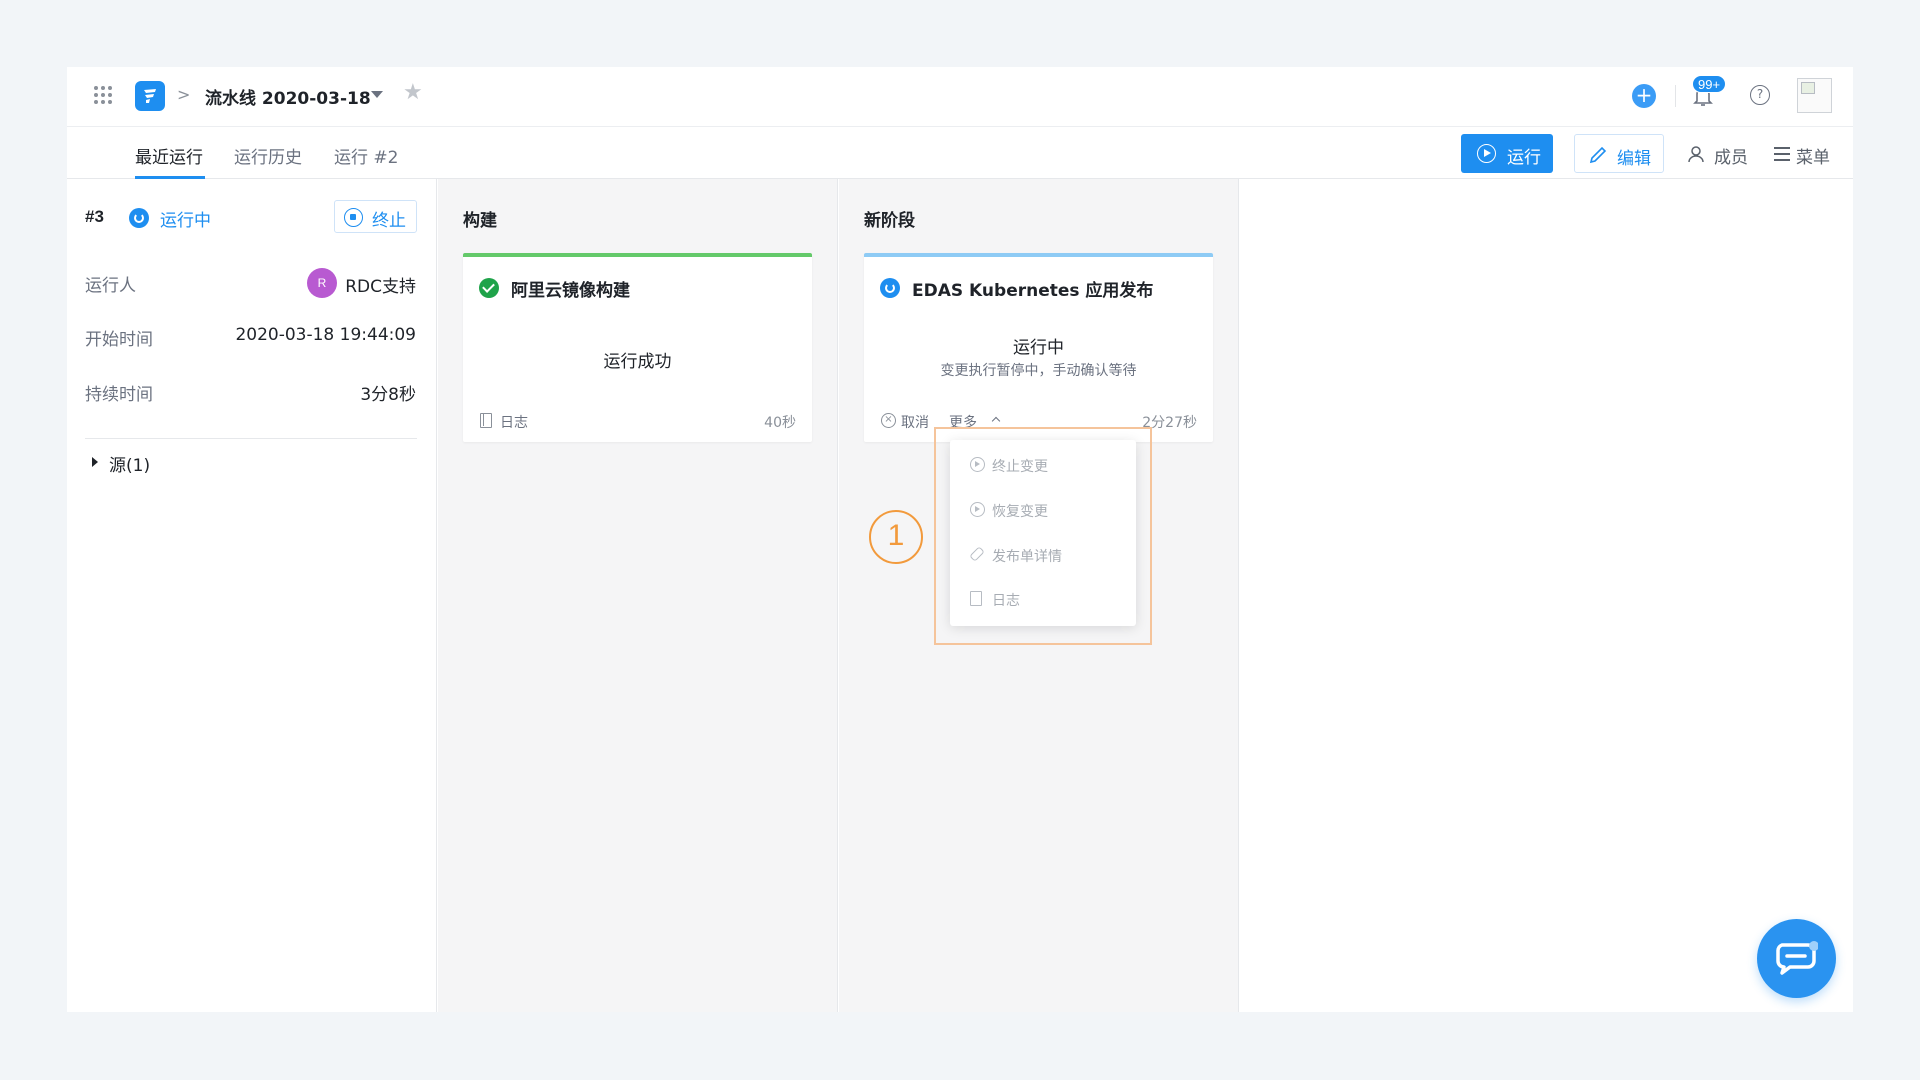 The height and width of the screenshot is (1080, 1920). I want to click on pipeline-title: 流水线 2020-03-18, so click(288, 96).